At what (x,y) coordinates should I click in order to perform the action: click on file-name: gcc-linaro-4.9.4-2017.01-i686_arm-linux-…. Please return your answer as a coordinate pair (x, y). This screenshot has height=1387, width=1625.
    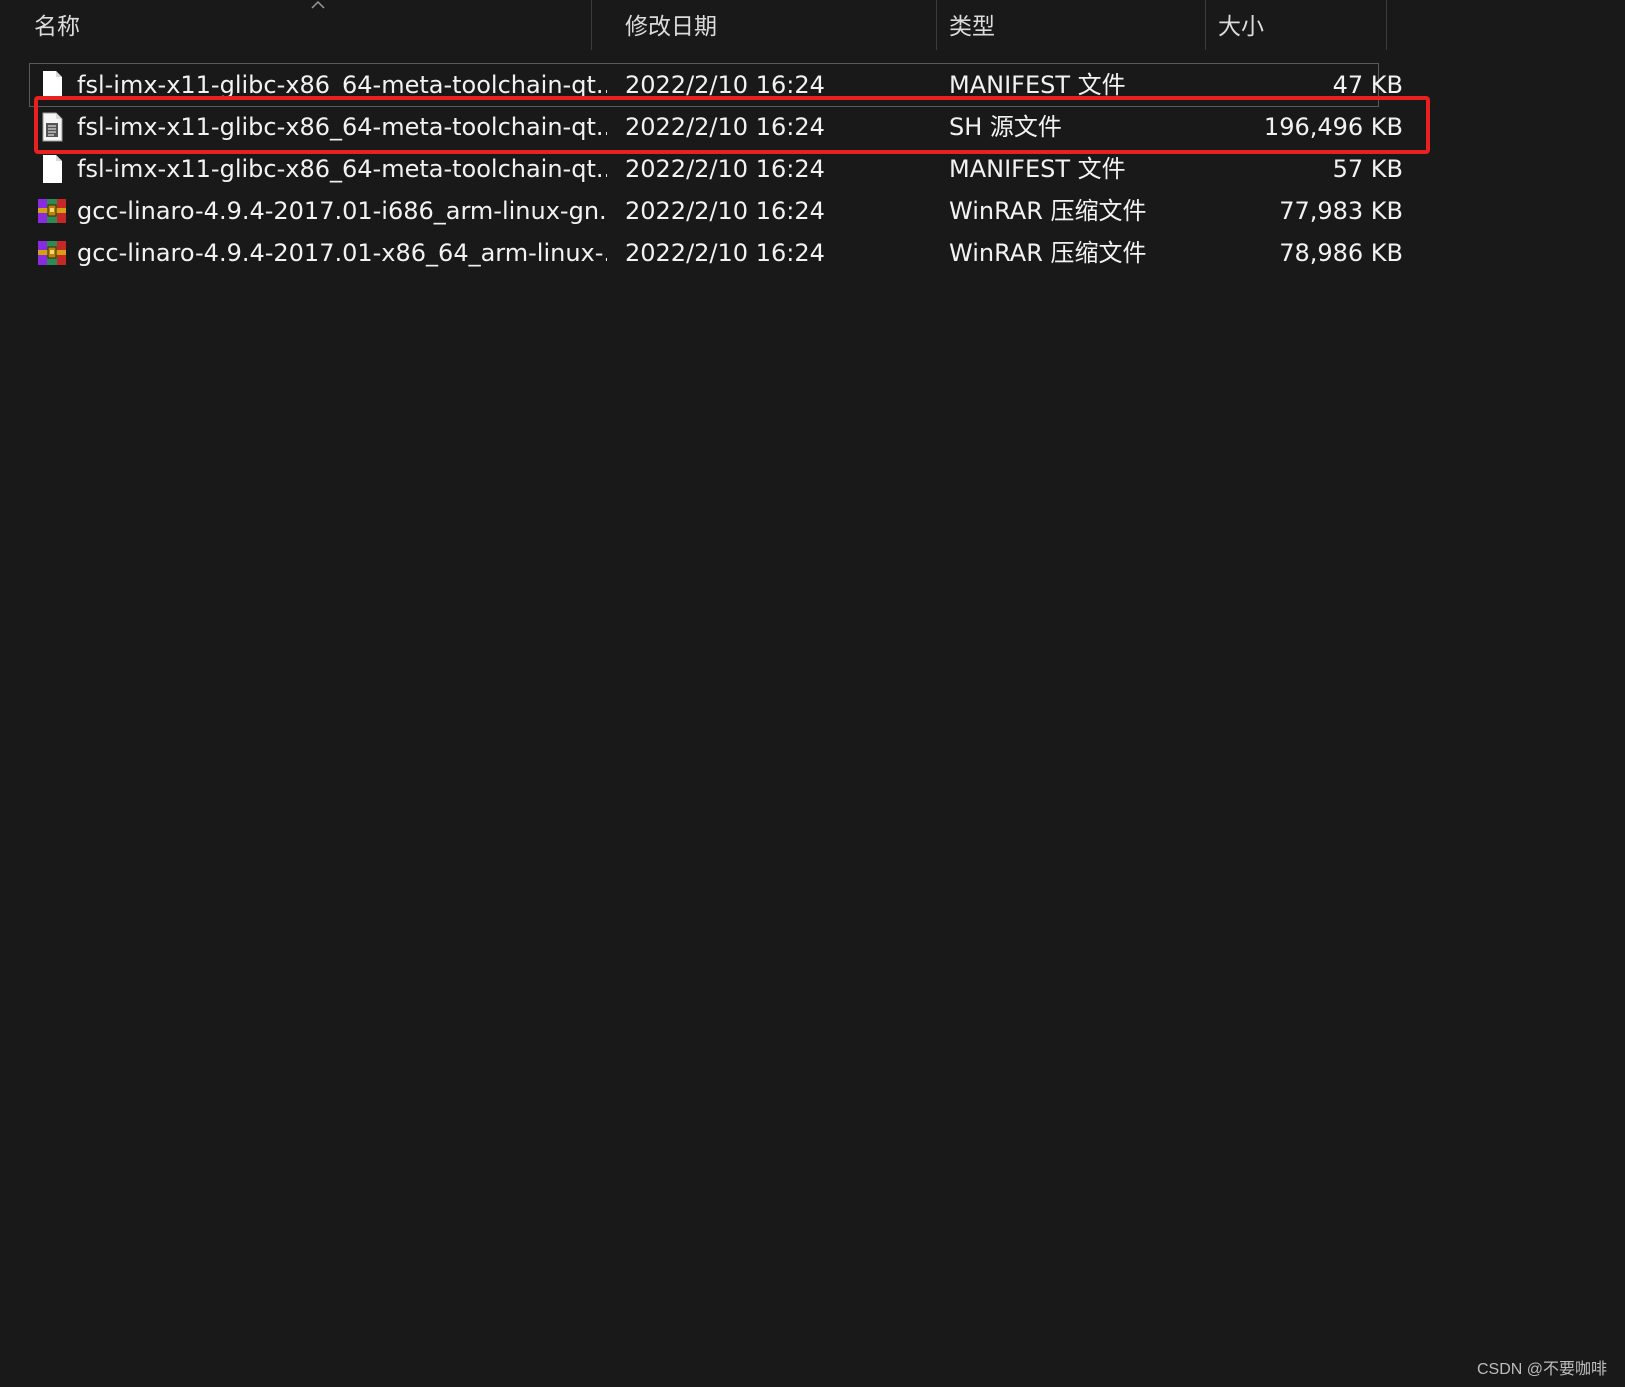
    Looking at the image, I should click on (342, 211).